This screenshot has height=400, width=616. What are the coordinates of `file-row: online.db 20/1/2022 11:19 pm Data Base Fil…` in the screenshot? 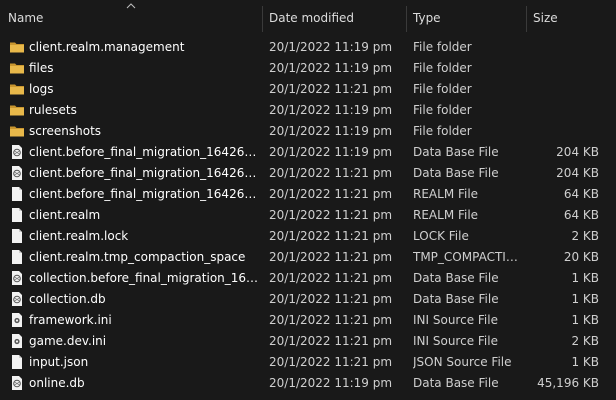 It's located at (308, 383).